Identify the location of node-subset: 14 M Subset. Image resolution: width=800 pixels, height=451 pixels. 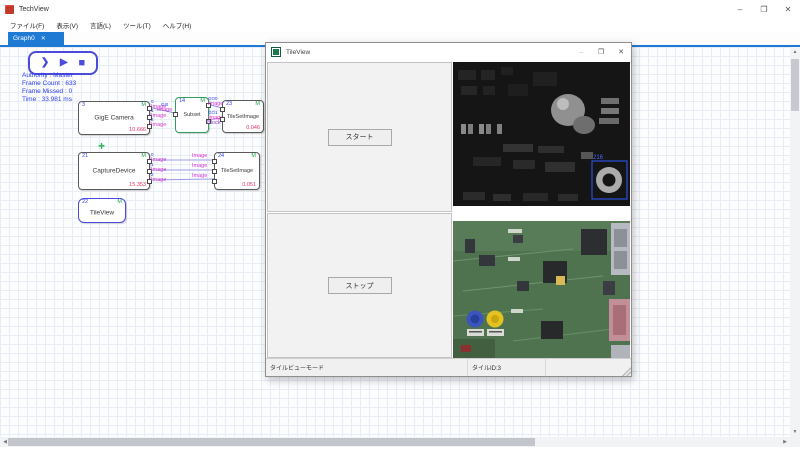
(192, 115).